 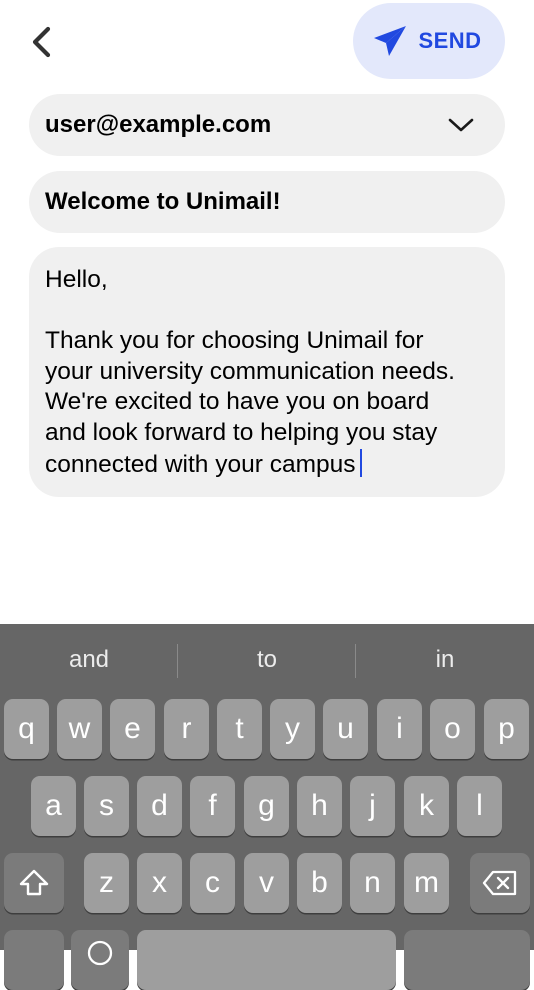 What do you see at coordinates (132, 729) in the screenshot?
I see `key-e: e` at bounding box center [132, 729].